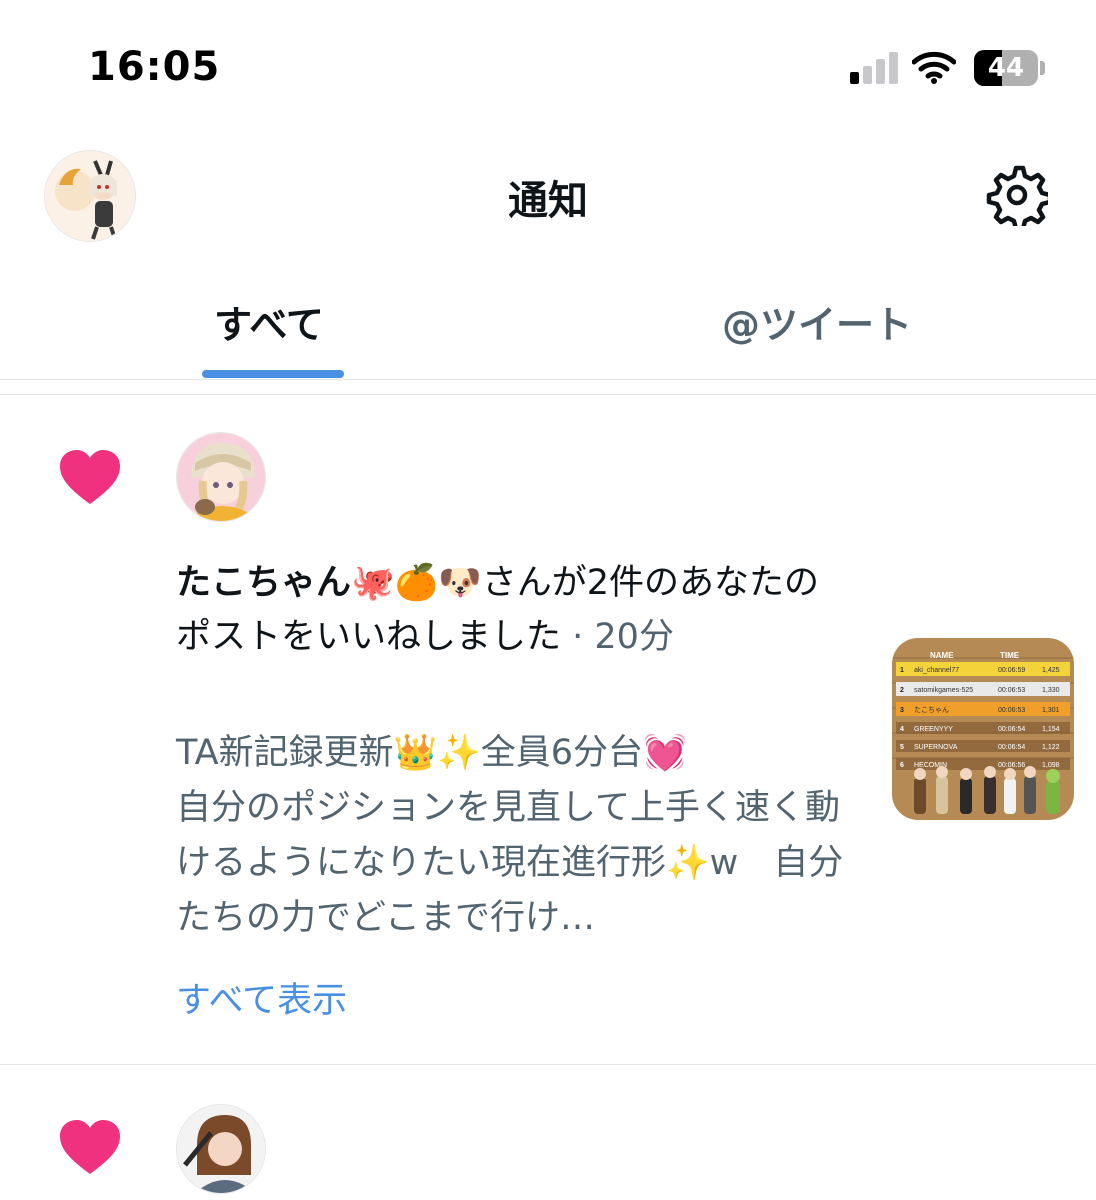  What do you see at coordinates (634, 637) in the screenshot?
I see `notification-time: 20分` at bounding box center [634, 637].